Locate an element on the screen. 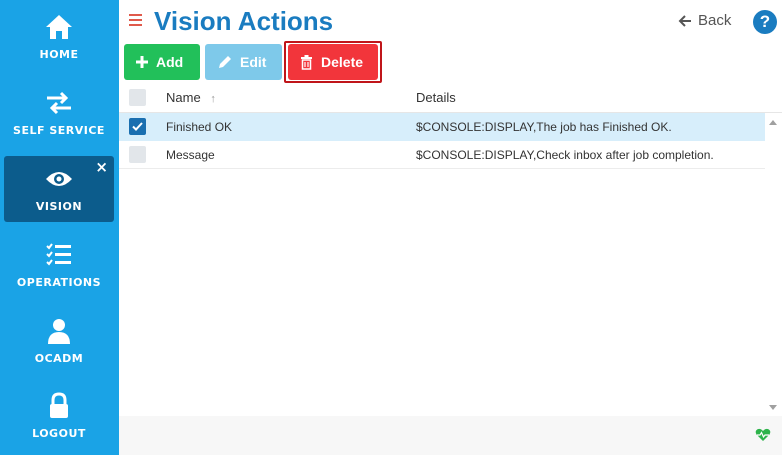  sidebar-item-vision: × VISION is located at coordinates (59, 189).